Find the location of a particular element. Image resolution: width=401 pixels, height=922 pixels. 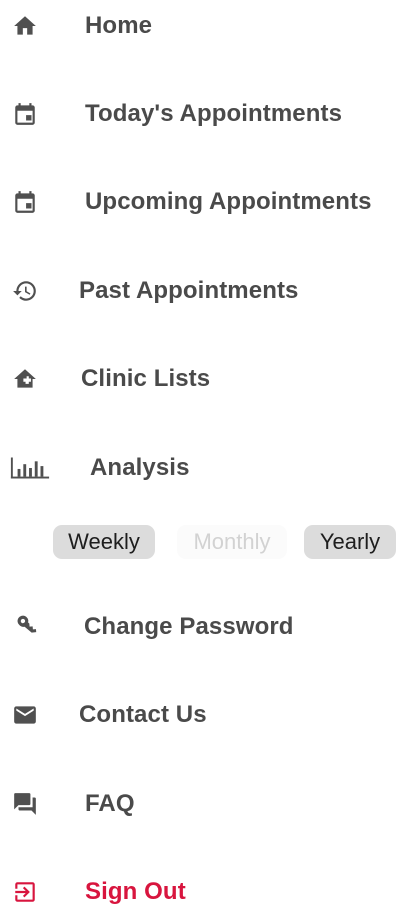

menu-item-analysis: Analysis is located at coordinates (200, 468).